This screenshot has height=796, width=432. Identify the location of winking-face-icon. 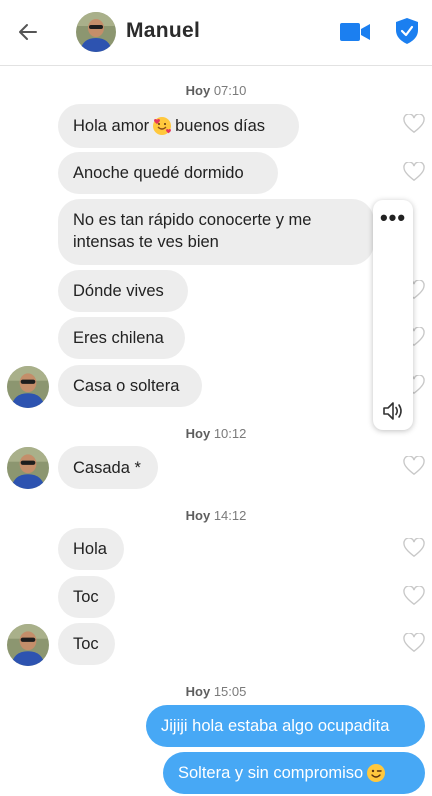
(376, 773).